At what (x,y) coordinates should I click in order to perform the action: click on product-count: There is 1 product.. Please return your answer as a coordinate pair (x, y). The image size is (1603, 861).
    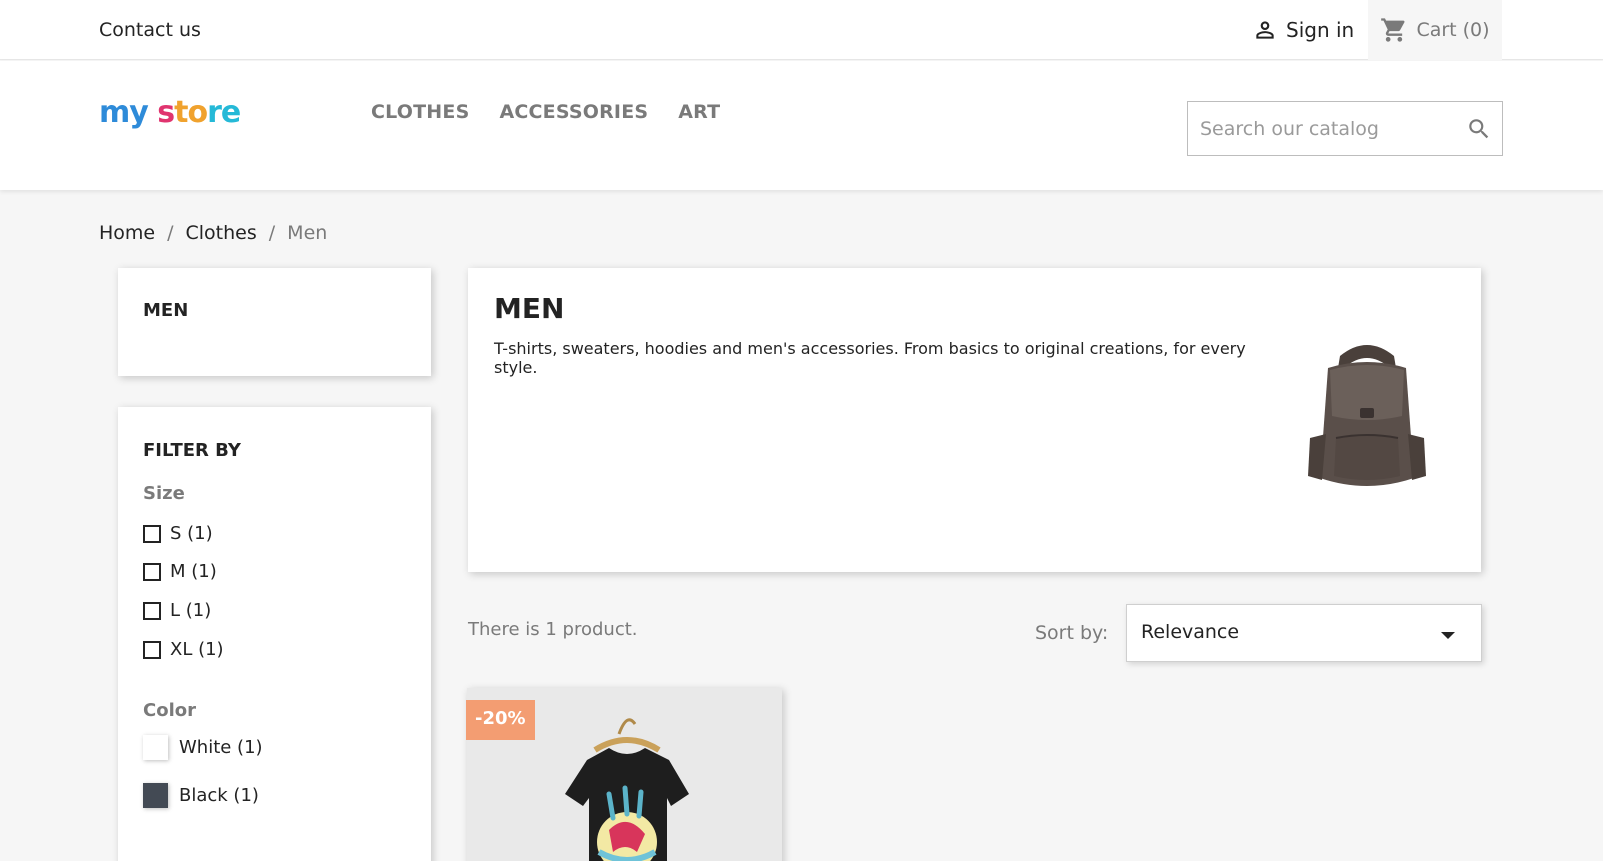
    Looking at the image, I should click on (553, 629).